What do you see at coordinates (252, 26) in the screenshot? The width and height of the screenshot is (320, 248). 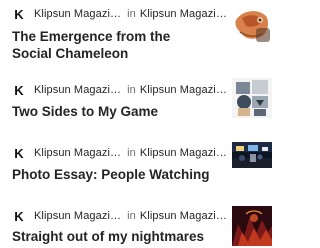 I see `chameleon-thumbnail-icon` at bounding box center [252, 26].